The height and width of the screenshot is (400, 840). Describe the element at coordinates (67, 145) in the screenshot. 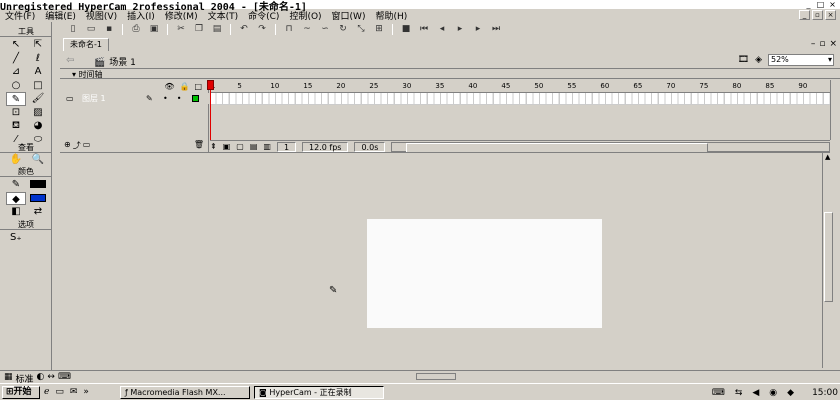

I see `insert-layer-icon: ⊕` at that location.